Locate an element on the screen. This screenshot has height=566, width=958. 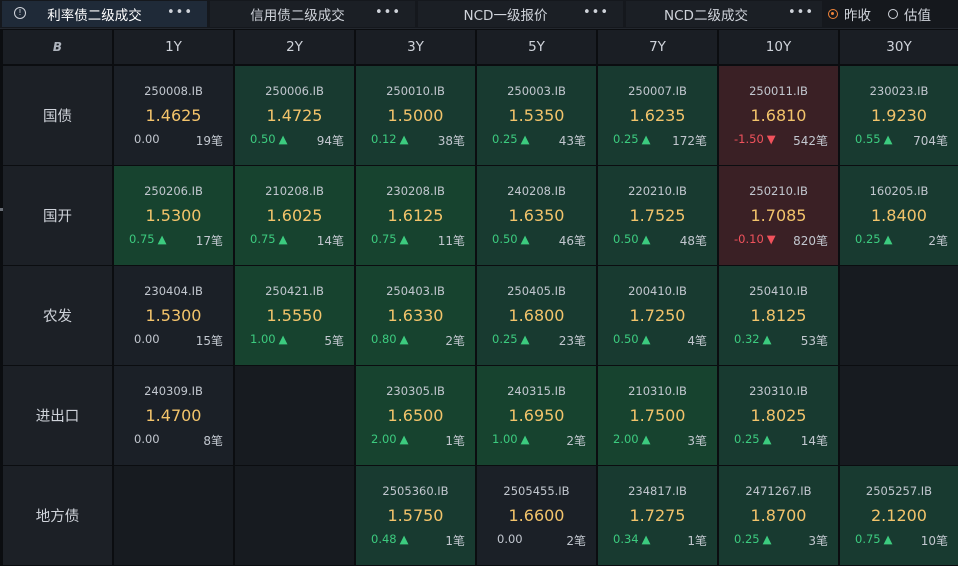
bond-yield: 1.4725 is located at coordinates (294, 115).